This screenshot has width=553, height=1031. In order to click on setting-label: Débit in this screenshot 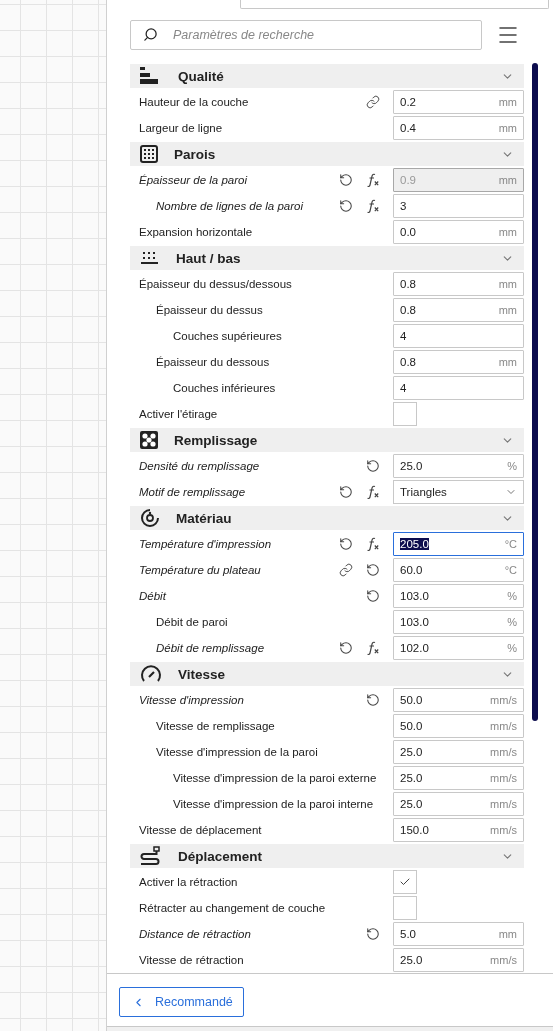, I will do `click(153, 596)`.